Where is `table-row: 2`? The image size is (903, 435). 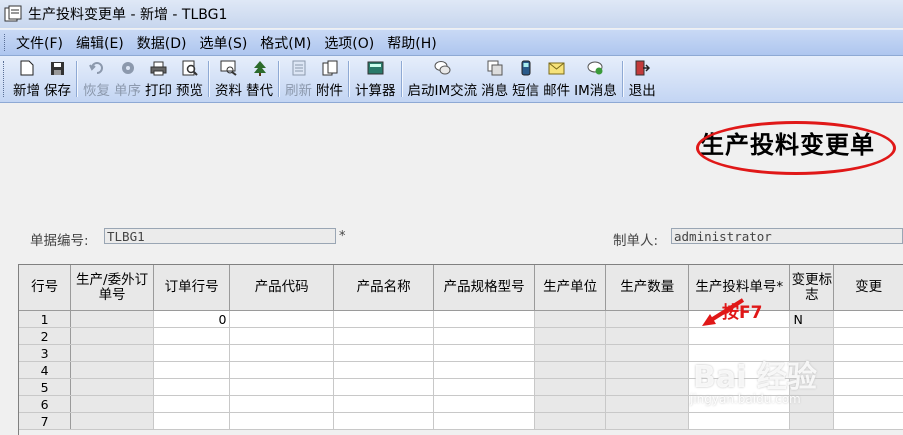 table-row: 2 is located at coordinates (461, 336).